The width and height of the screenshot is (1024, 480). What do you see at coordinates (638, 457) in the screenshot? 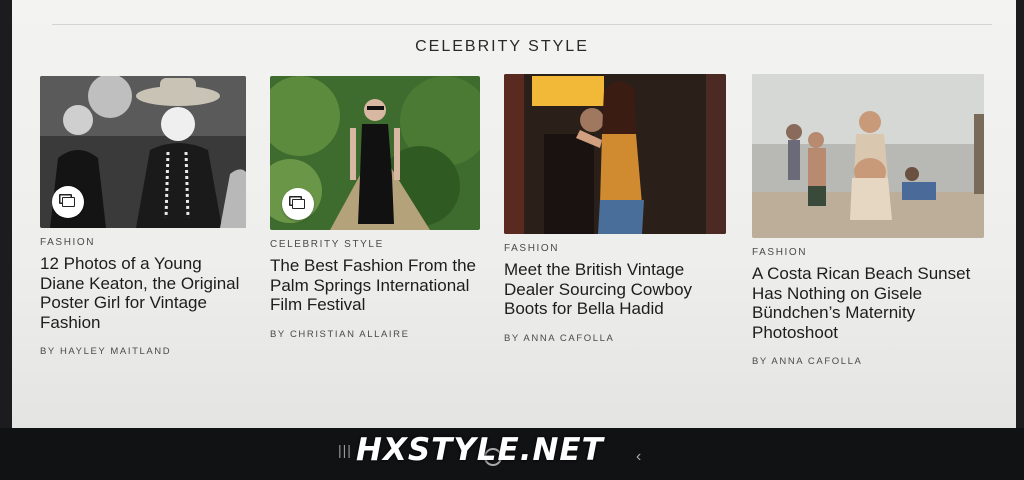
I see `back-button: ‹` at bounding box center [638, 457].